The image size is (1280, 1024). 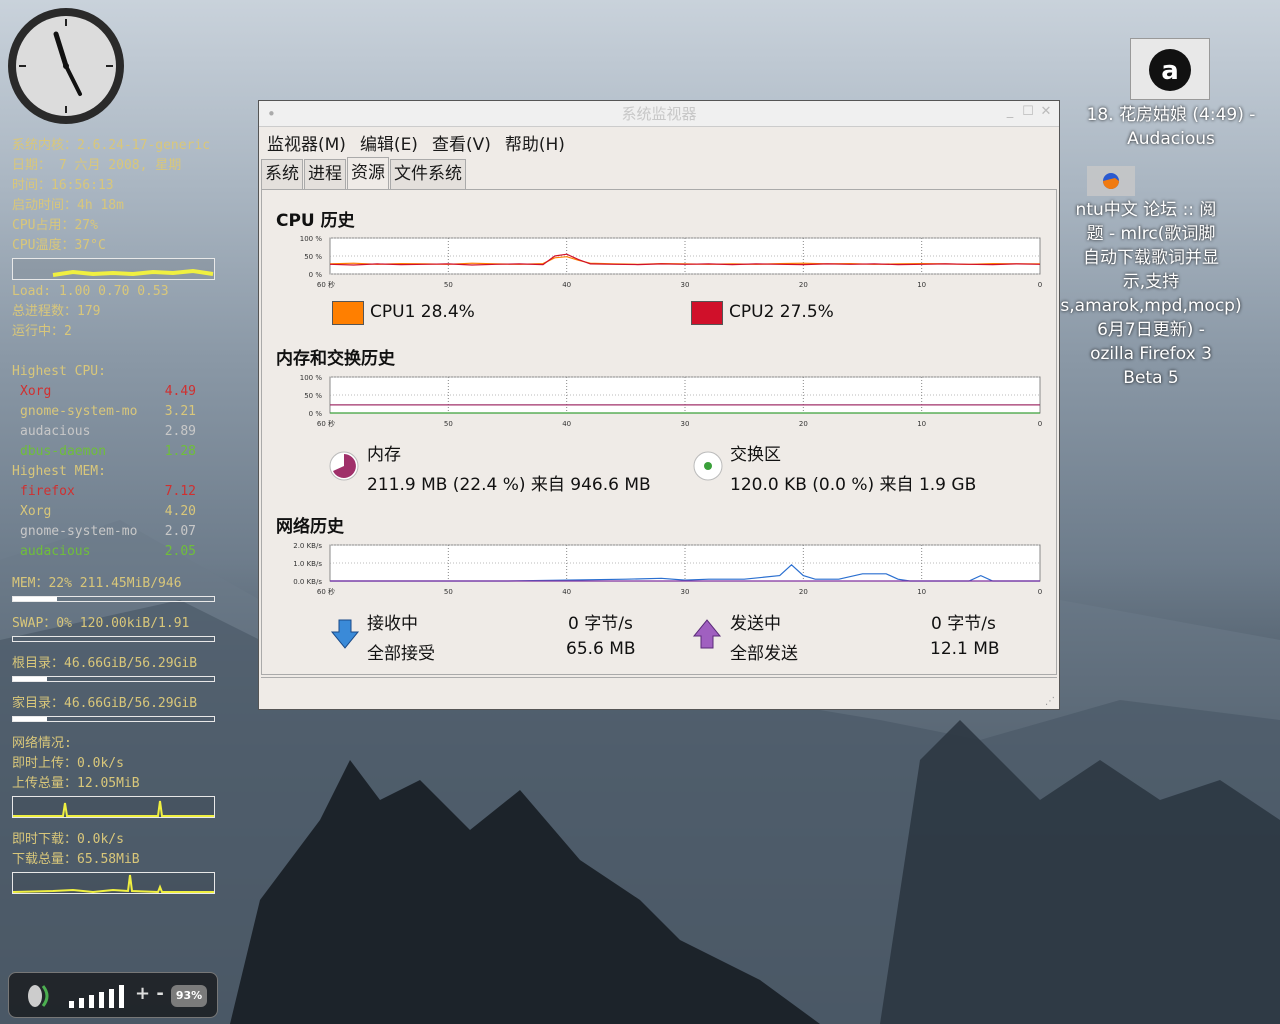 What do you see at coordinates (707, 313) in the screenshot?
I see `cpu2-color-swatch` at bounding box center [707, 313].